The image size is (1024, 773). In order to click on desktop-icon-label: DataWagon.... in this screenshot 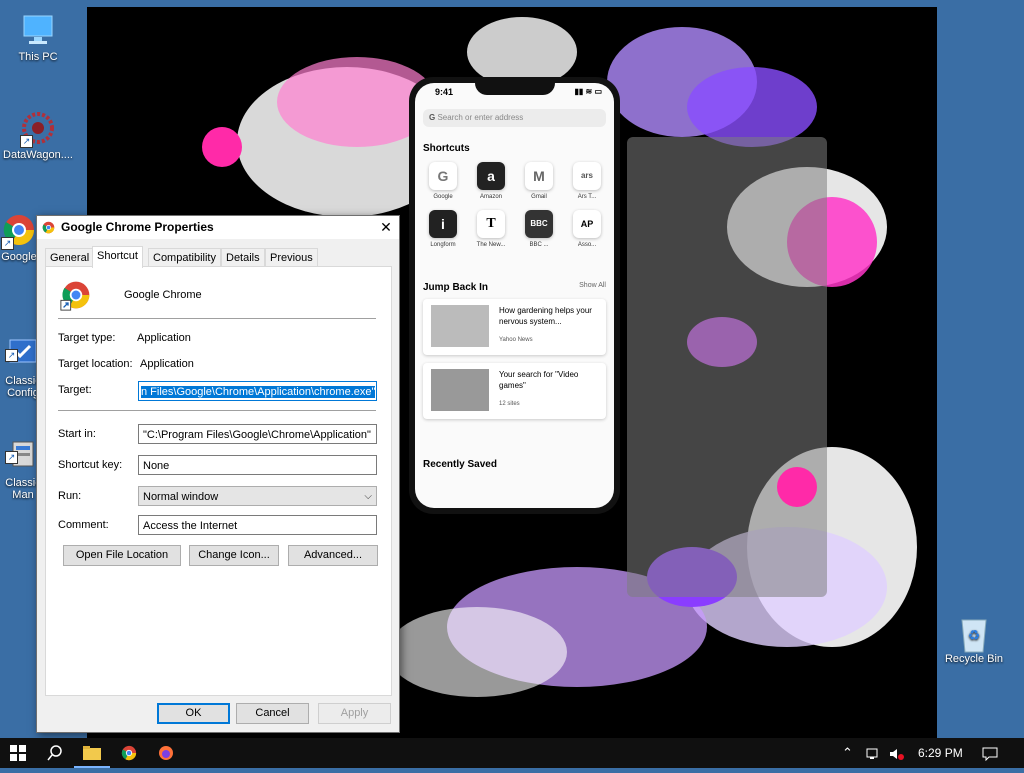, I will do `click(38, 155)`.